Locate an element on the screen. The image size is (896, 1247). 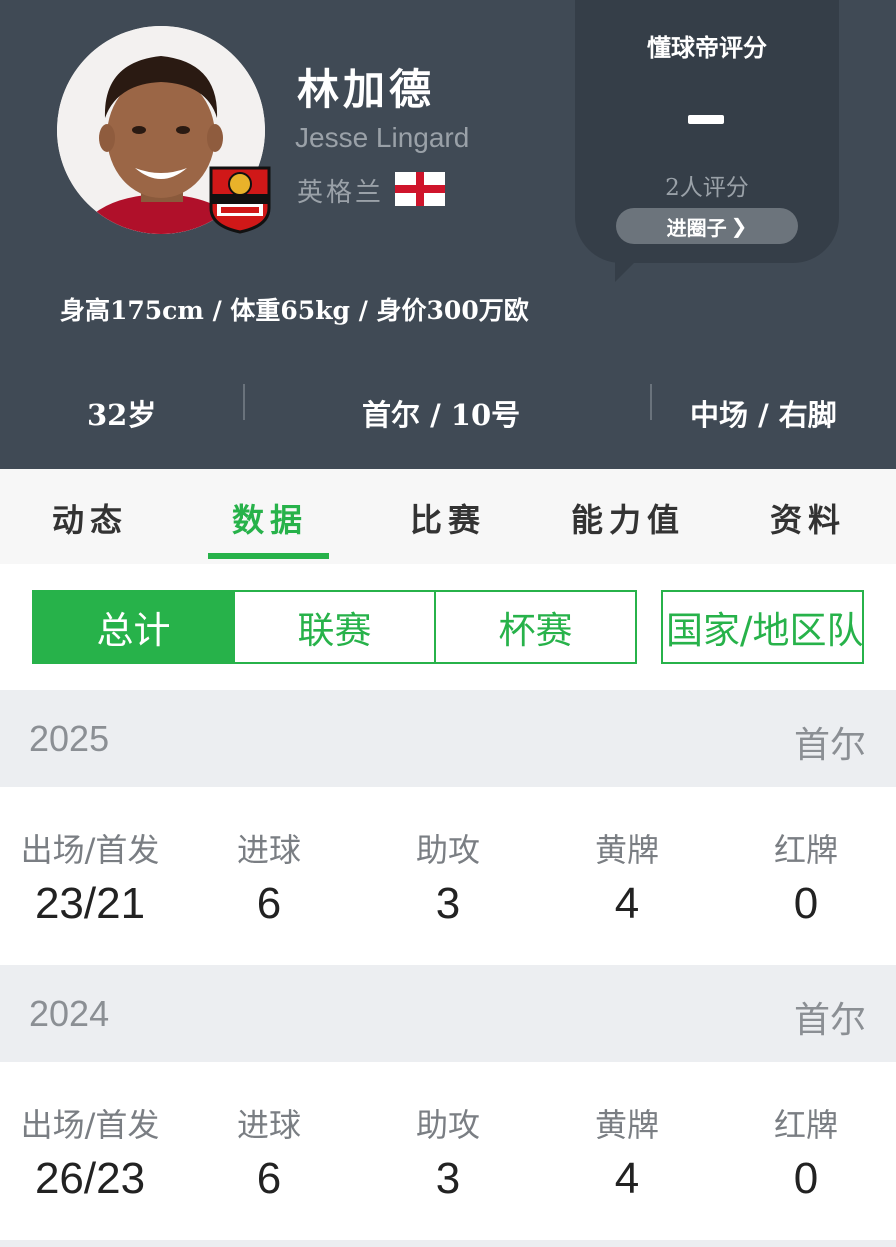
player-body-info: 身高175cm / 体重65kg / 身价300万欧 is located at coordinates (294, 310).